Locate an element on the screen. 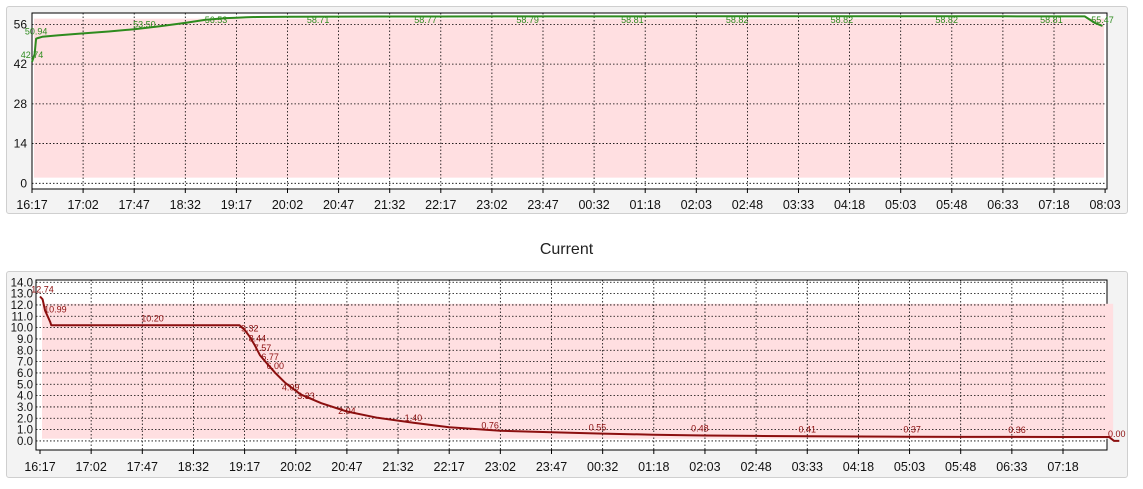 This screenshot has height=489, width=1143. current-y-tick-label: 2.0 is located at coordinates (25, 419).